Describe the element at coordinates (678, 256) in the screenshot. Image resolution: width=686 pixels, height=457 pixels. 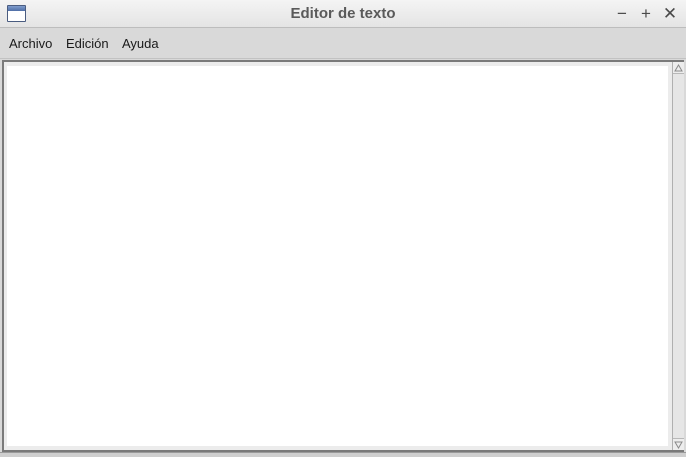
I see `vertical-scrollbar` at that location.